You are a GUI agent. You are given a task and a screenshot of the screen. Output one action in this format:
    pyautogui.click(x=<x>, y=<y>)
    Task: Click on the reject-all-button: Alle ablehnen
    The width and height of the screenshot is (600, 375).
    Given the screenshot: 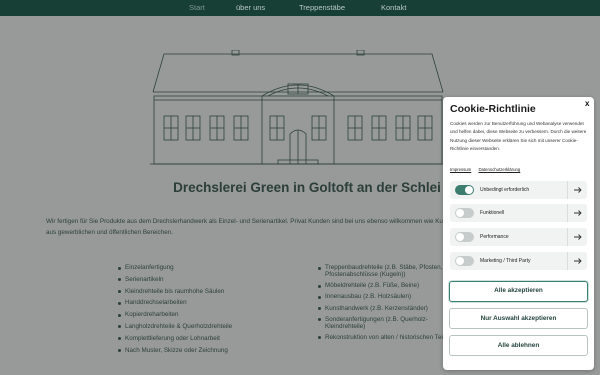 What is the action you would take?
    pyautogui.click(x=518, y=345)
    